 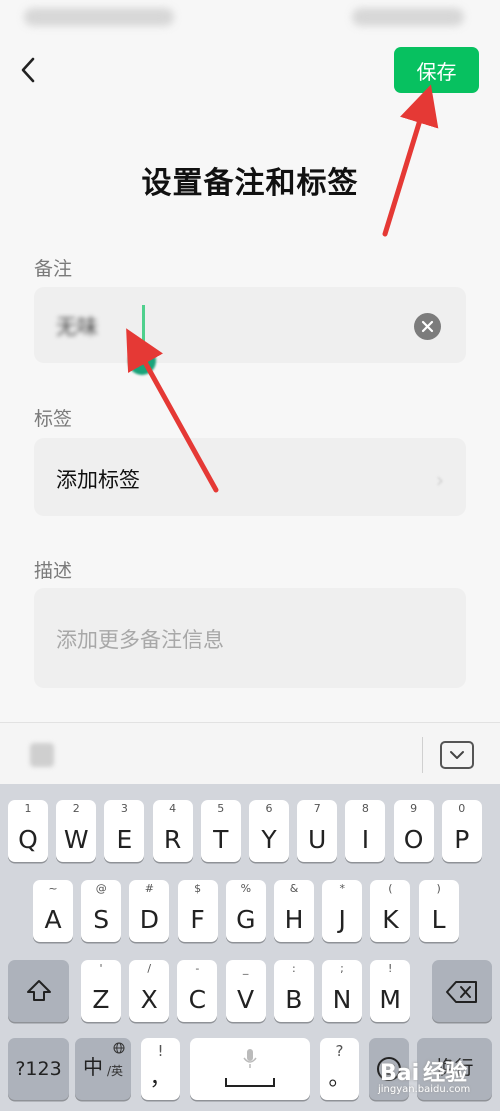 I want to click on key-f: $ F, so click(x=197, y=911).